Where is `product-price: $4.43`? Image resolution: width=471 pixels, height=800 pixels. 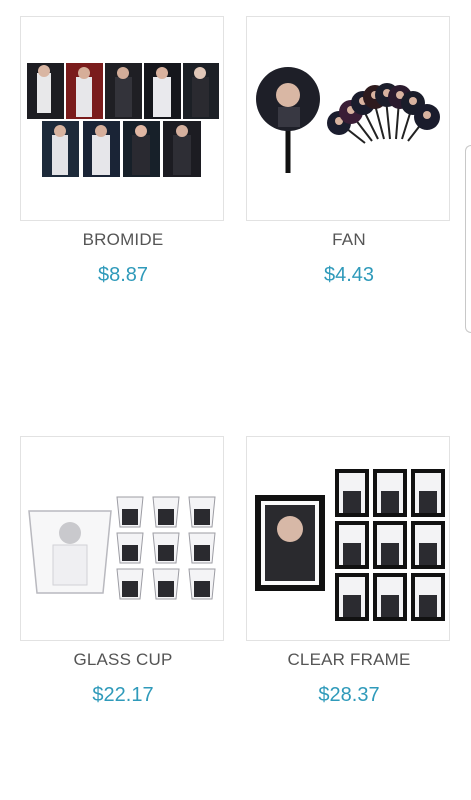
product-price: $4.43 is located at coordinates (349, 275).